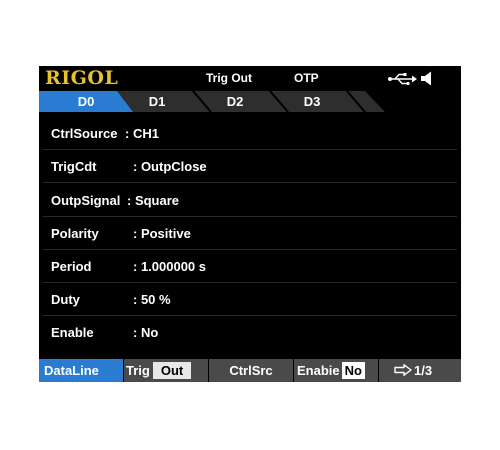  I want to click on ctrlsrc-label: CtrlSrc, so click(251, 370).